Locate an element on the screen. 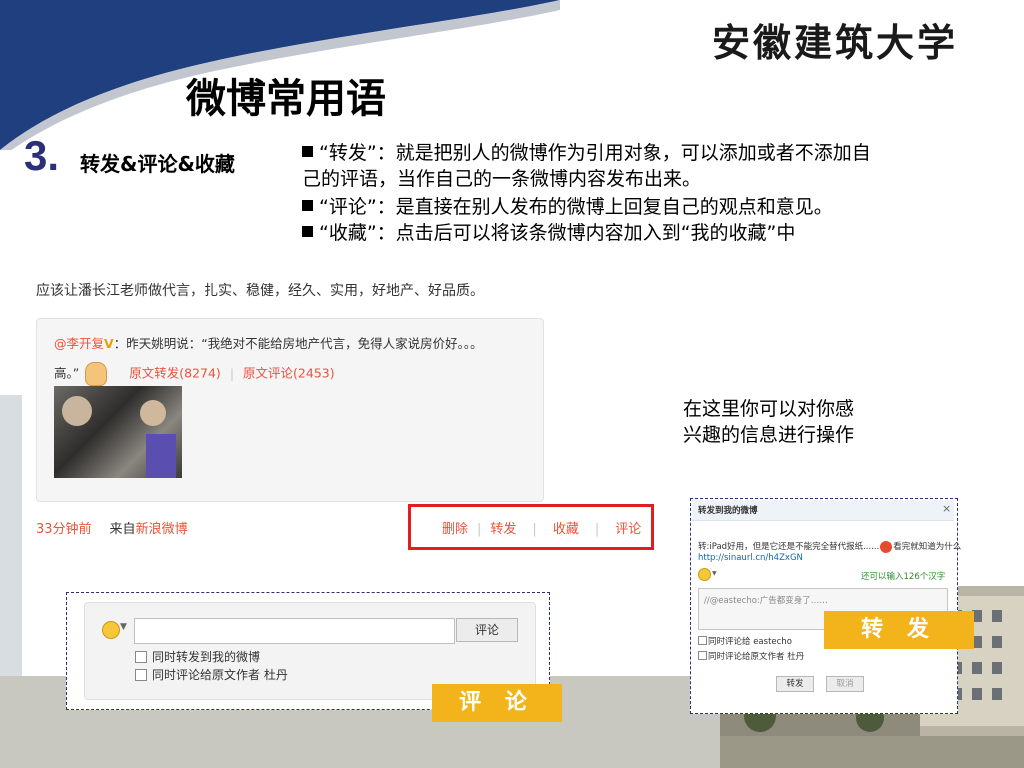 Image resolution: width=1024 pixels, height=768 pixels. bullet-favorite: “收藏”：点击后可以将该条微博内容加入到“我的收藏”中 is located at coordinates (548, 231).